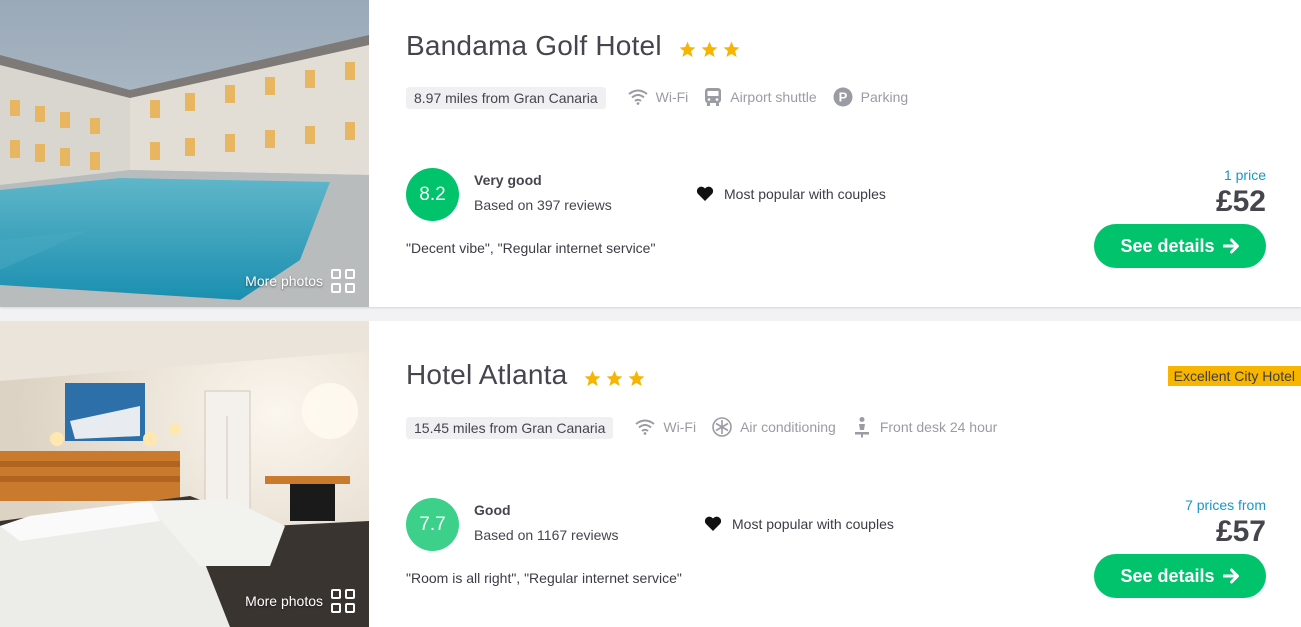  What do you see at coordinates (534, 46) in the screenshot?
I see `hotel-name: Bandama Golf Hotel` at bounding box center [534, 46].